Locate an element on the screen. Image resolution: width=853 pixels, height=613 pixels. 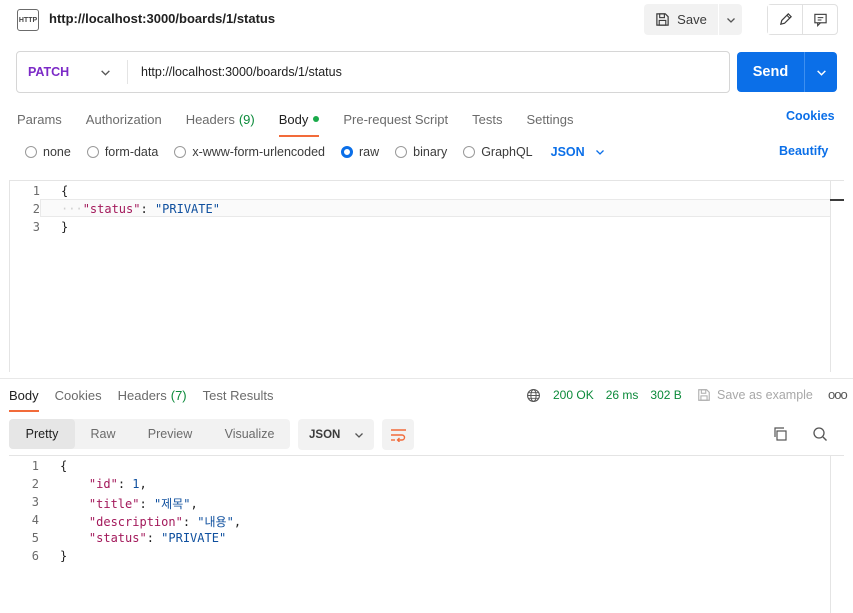
save-as-example-button: Save as example is located at coordinates (755, 395).